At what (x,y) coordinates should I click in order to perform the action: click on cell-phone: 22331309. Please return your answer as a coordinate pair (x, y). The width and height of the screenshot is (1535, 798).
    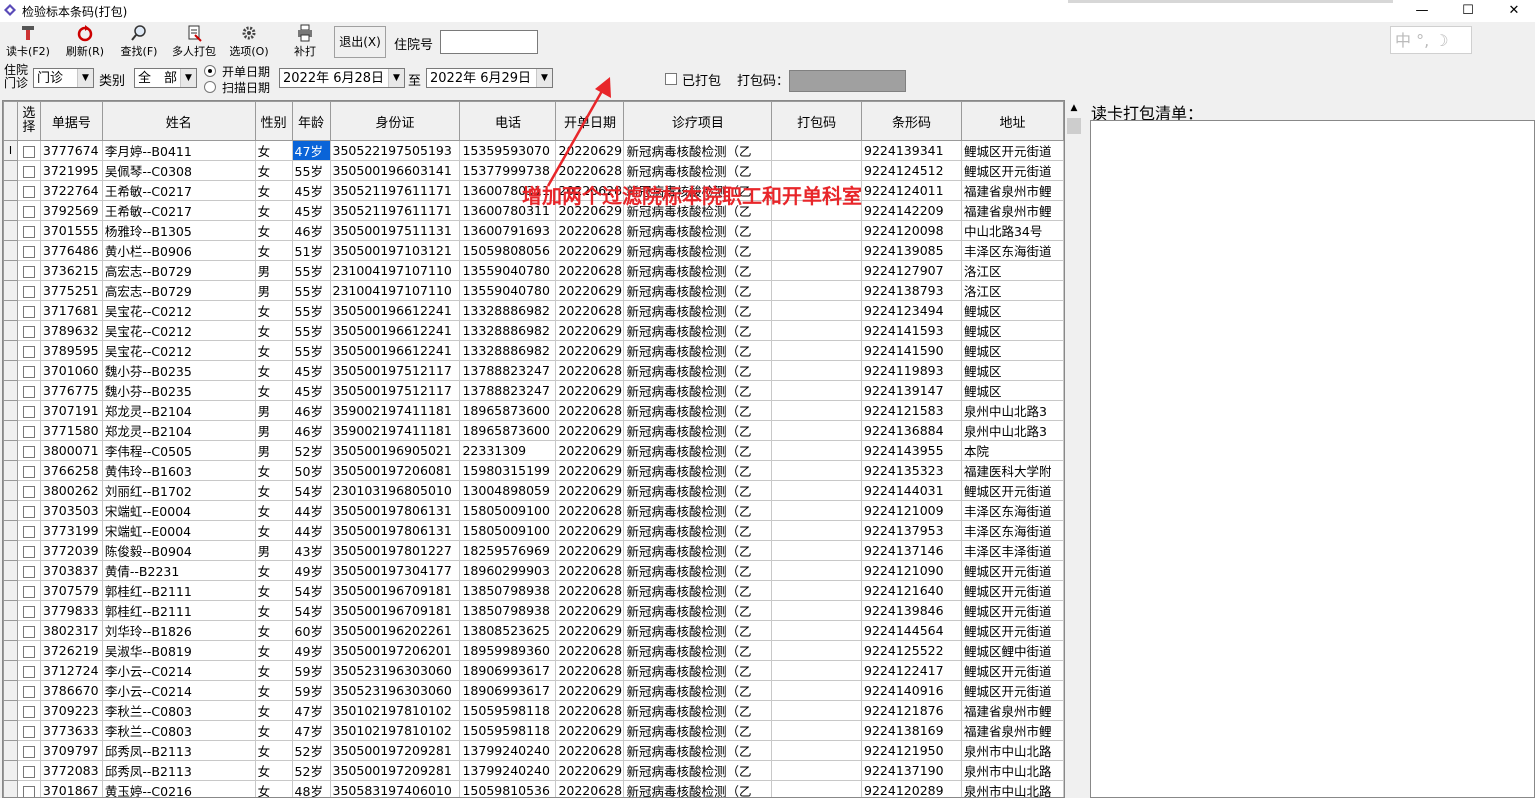
    Looking at the image, I should click on (508, 450).